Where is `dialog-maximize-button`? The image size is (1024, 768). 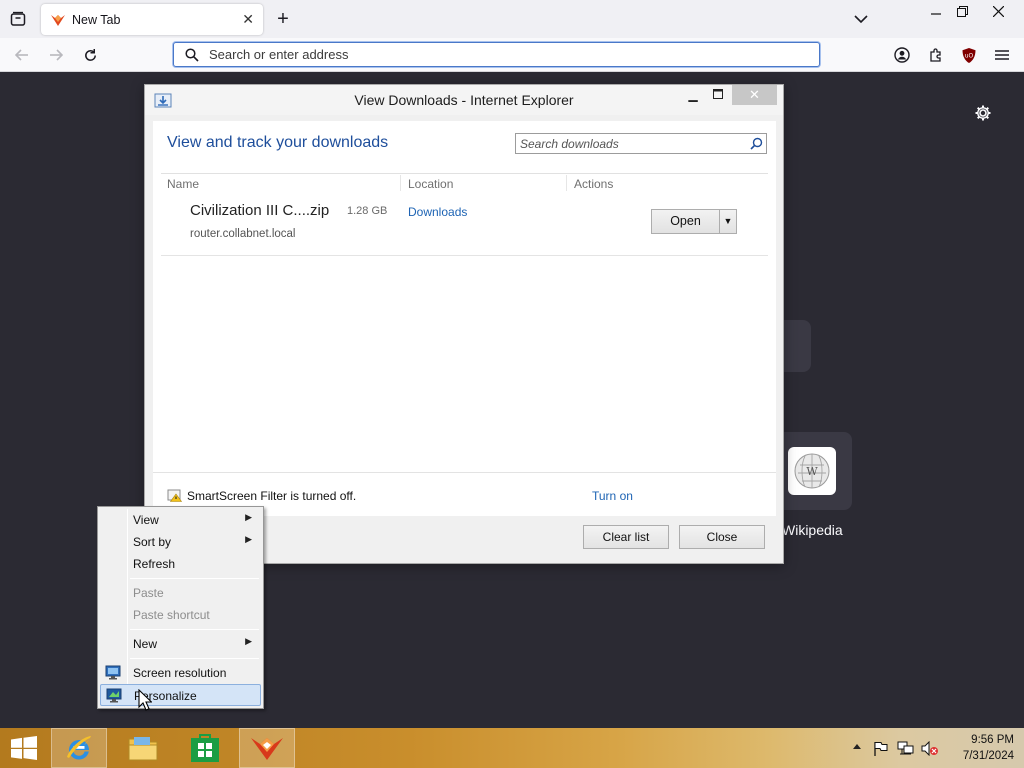
dialog-maximize-button is located at coordinates (718, 97).